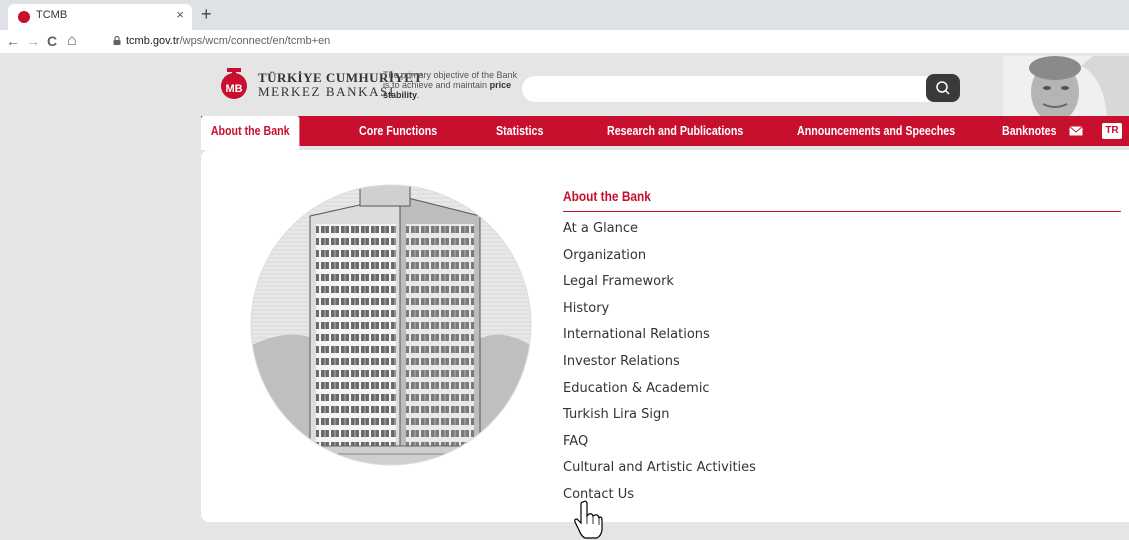 This screenshot has height=540, width=1129. What do you see at coordinates (206, 14) in the screenshot?
I see `new-tab-button: +` at bounding box center [206, 14].